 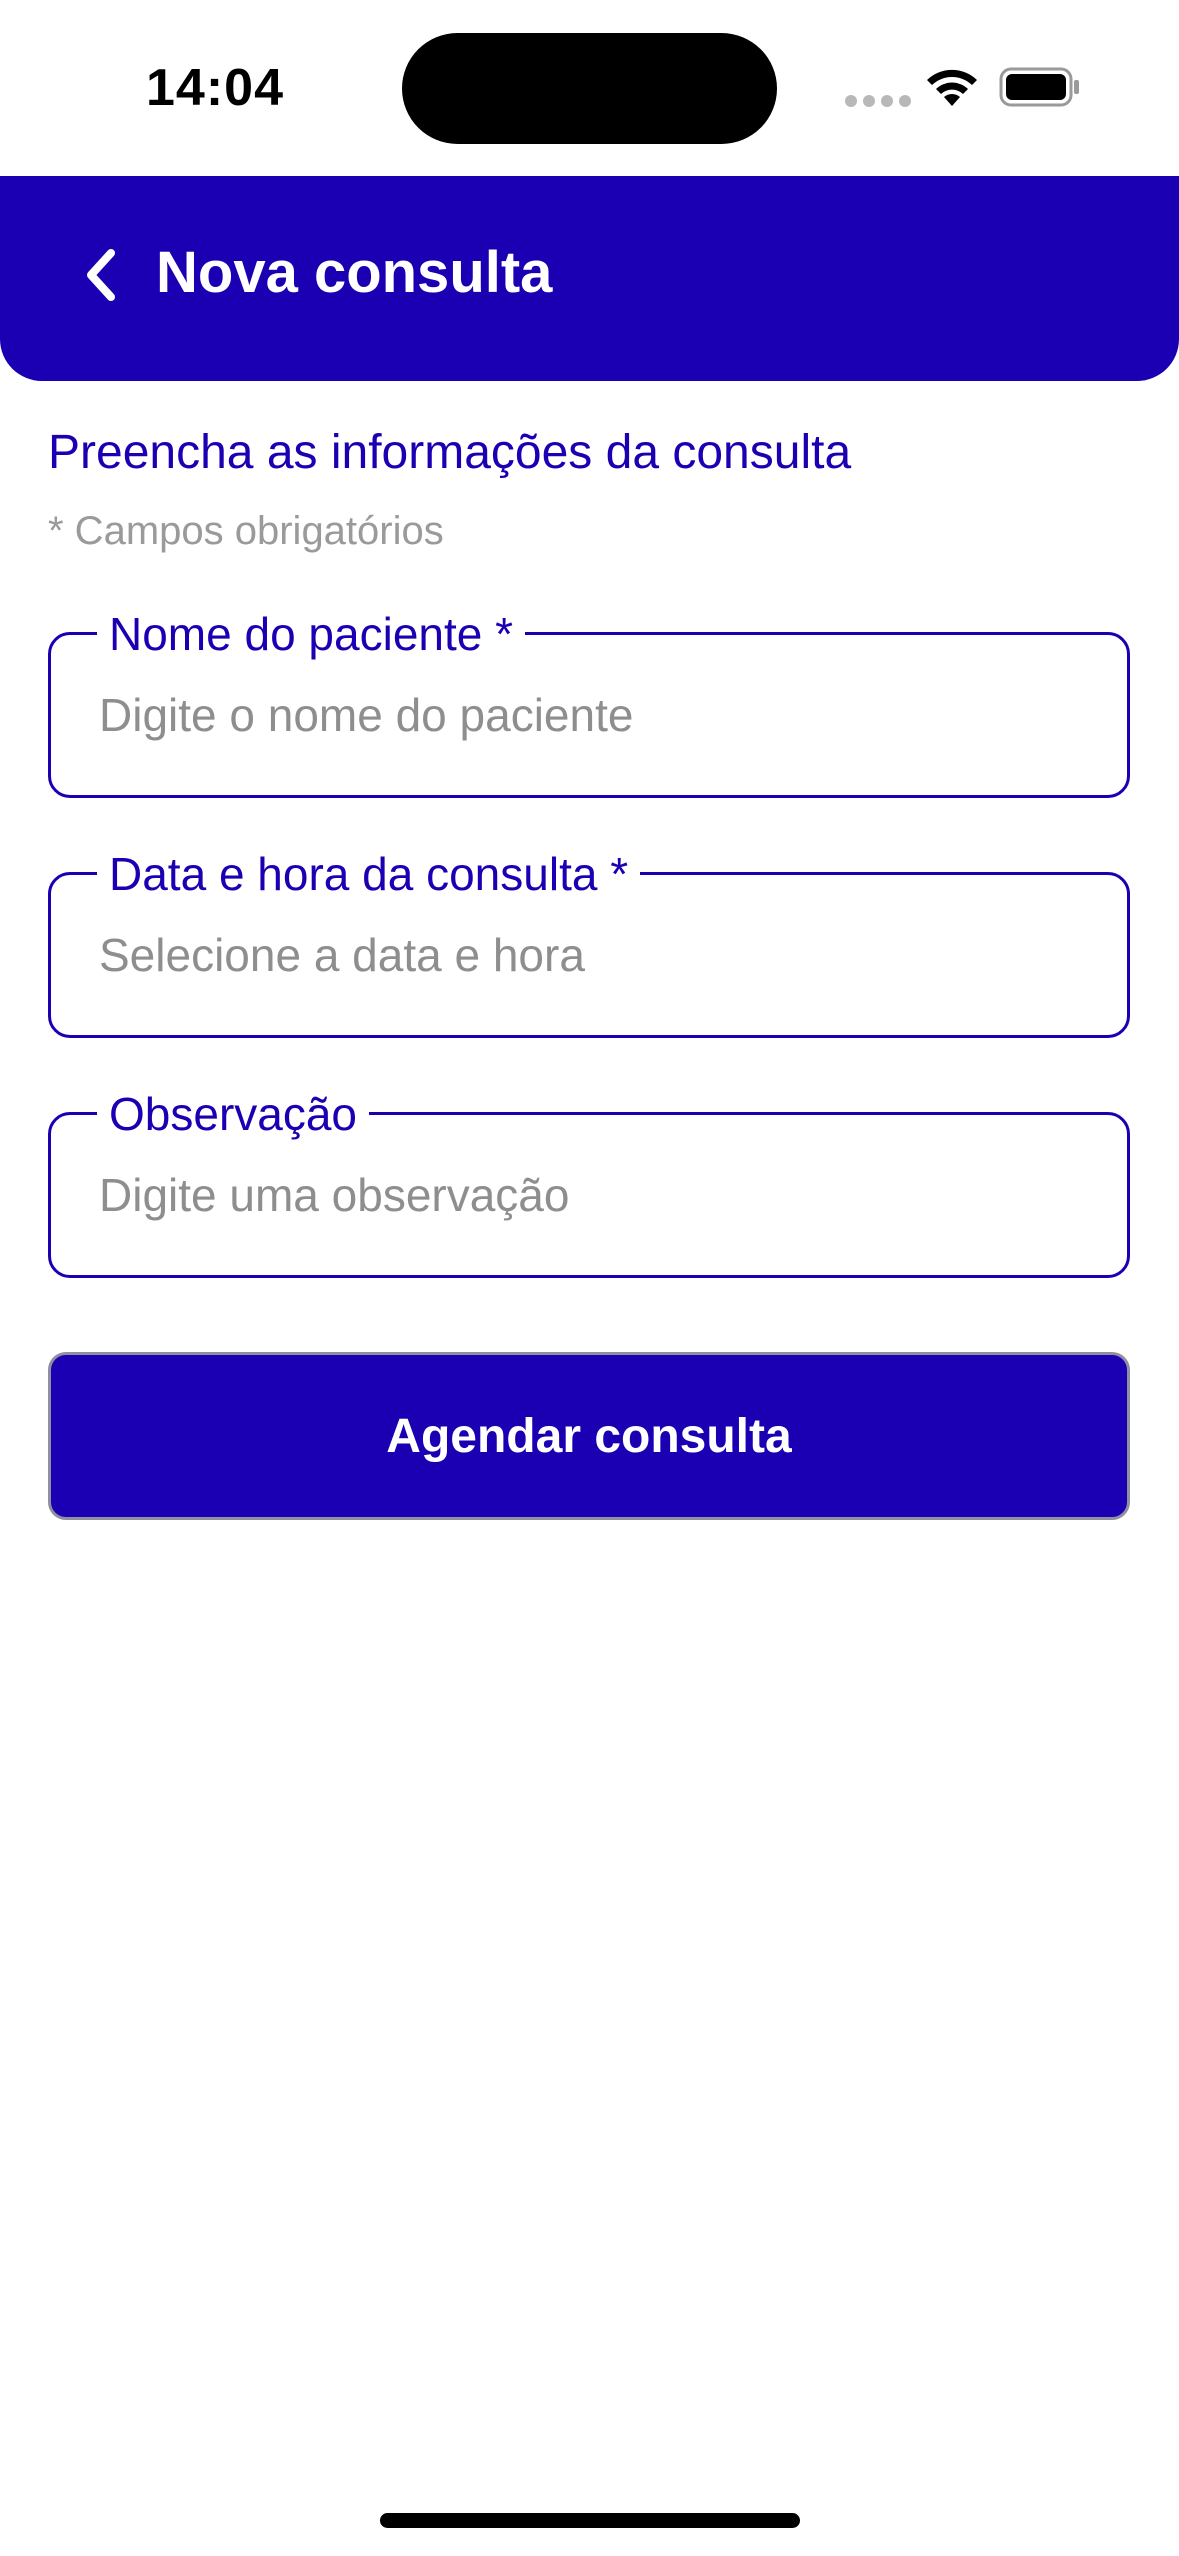 What do you see at coordinates (233, 1114) in the screenshot?
I see `observation-label: Observação` at bounding box center [233, 1114].